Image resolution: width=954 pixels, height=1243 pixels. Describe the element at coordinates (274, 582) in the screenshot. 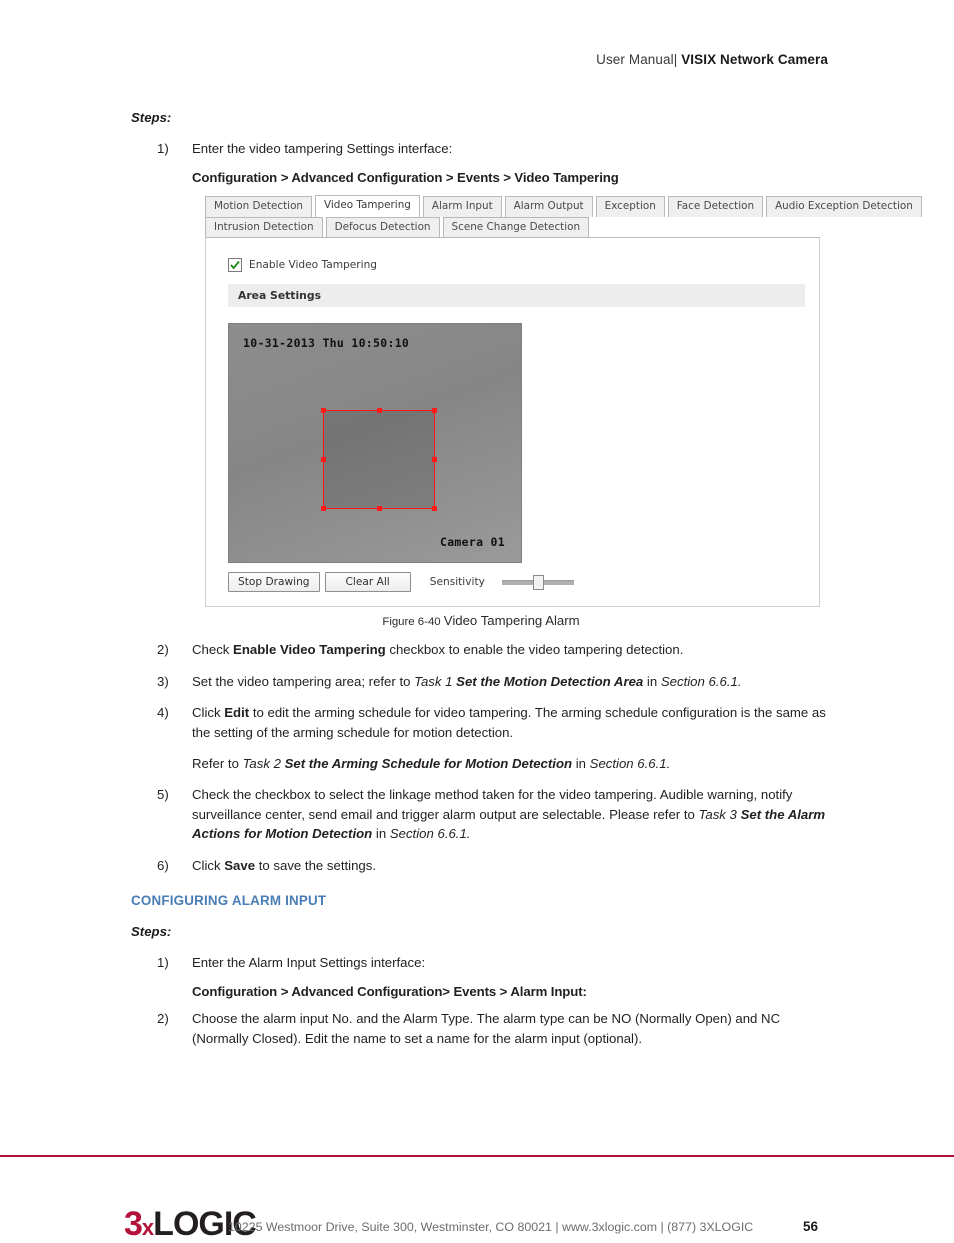

I see `stop-drawing-button: Stop Drawing` at that location.